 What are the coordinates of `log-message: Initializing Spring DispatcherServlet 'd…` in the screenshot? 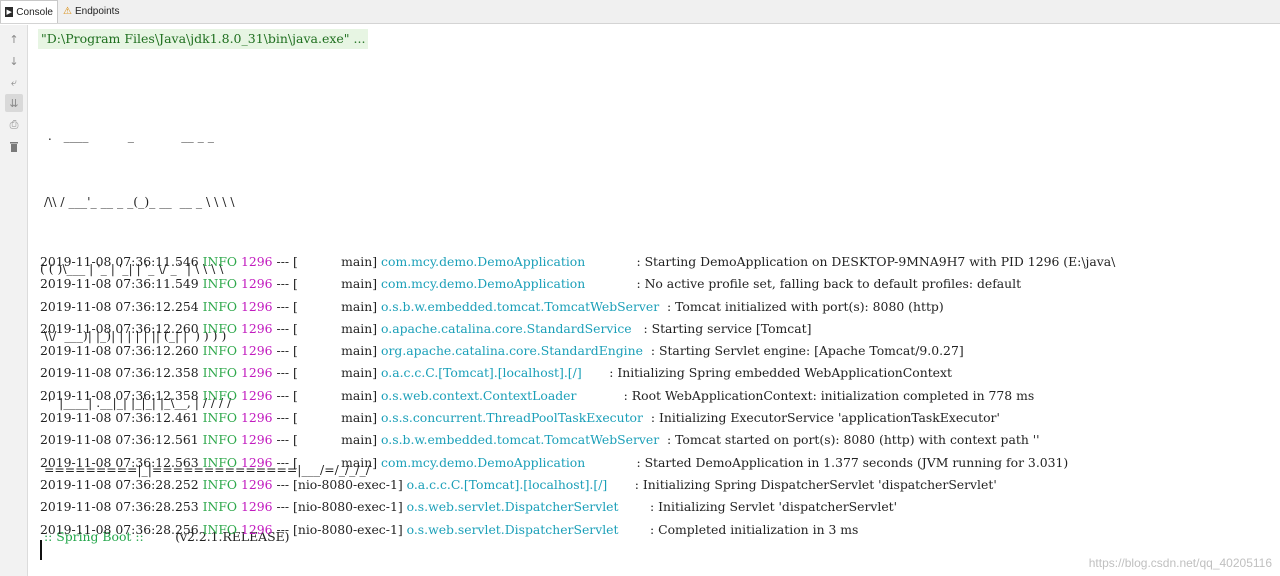 It's located at (819, 484).